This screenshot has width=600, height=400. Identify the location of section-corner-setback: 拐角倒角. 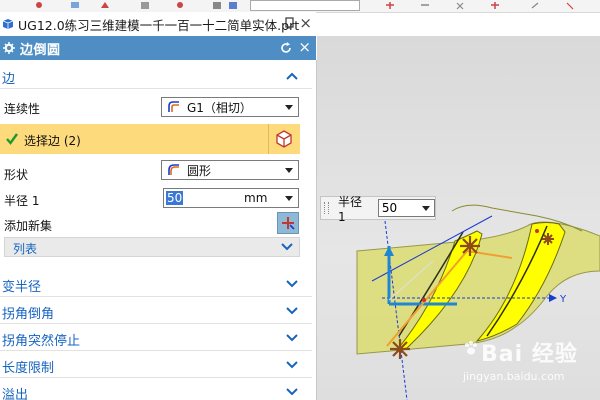
(156, 312).